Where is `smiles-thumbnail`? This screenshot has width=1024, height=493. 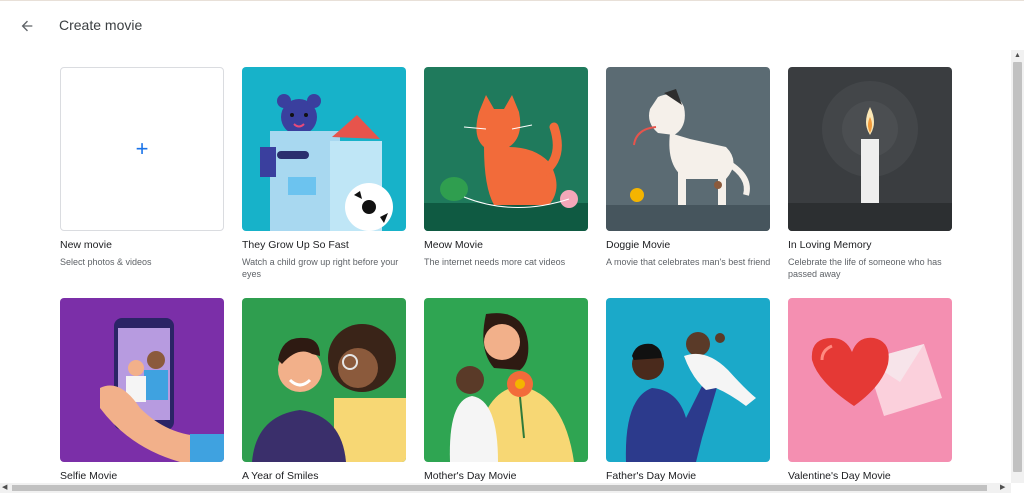 smiles-thumbnail is located at coordinates (324, 380).